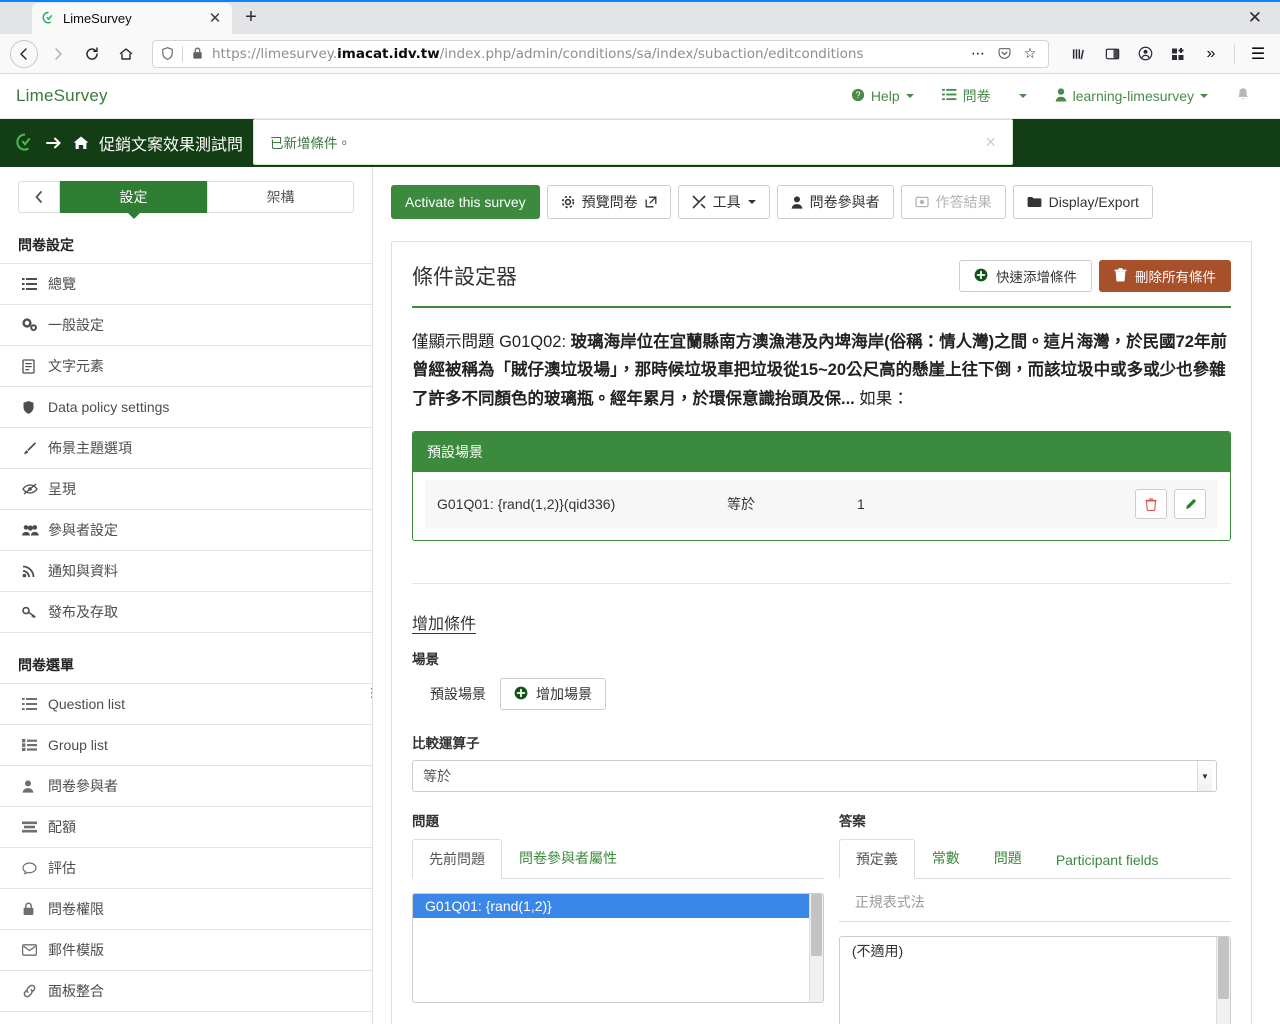  What do you see at coordinates (280, 197) in the screenshot?
I see `tab-structure: 架構` at bounding box center [280, 197].